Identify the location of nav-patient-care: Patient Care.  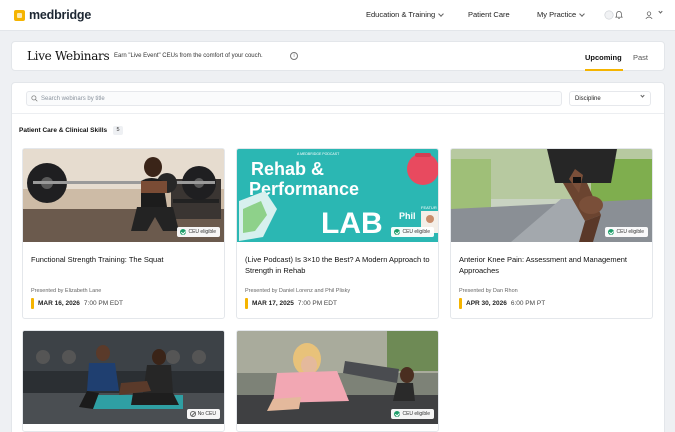
(489, 14).